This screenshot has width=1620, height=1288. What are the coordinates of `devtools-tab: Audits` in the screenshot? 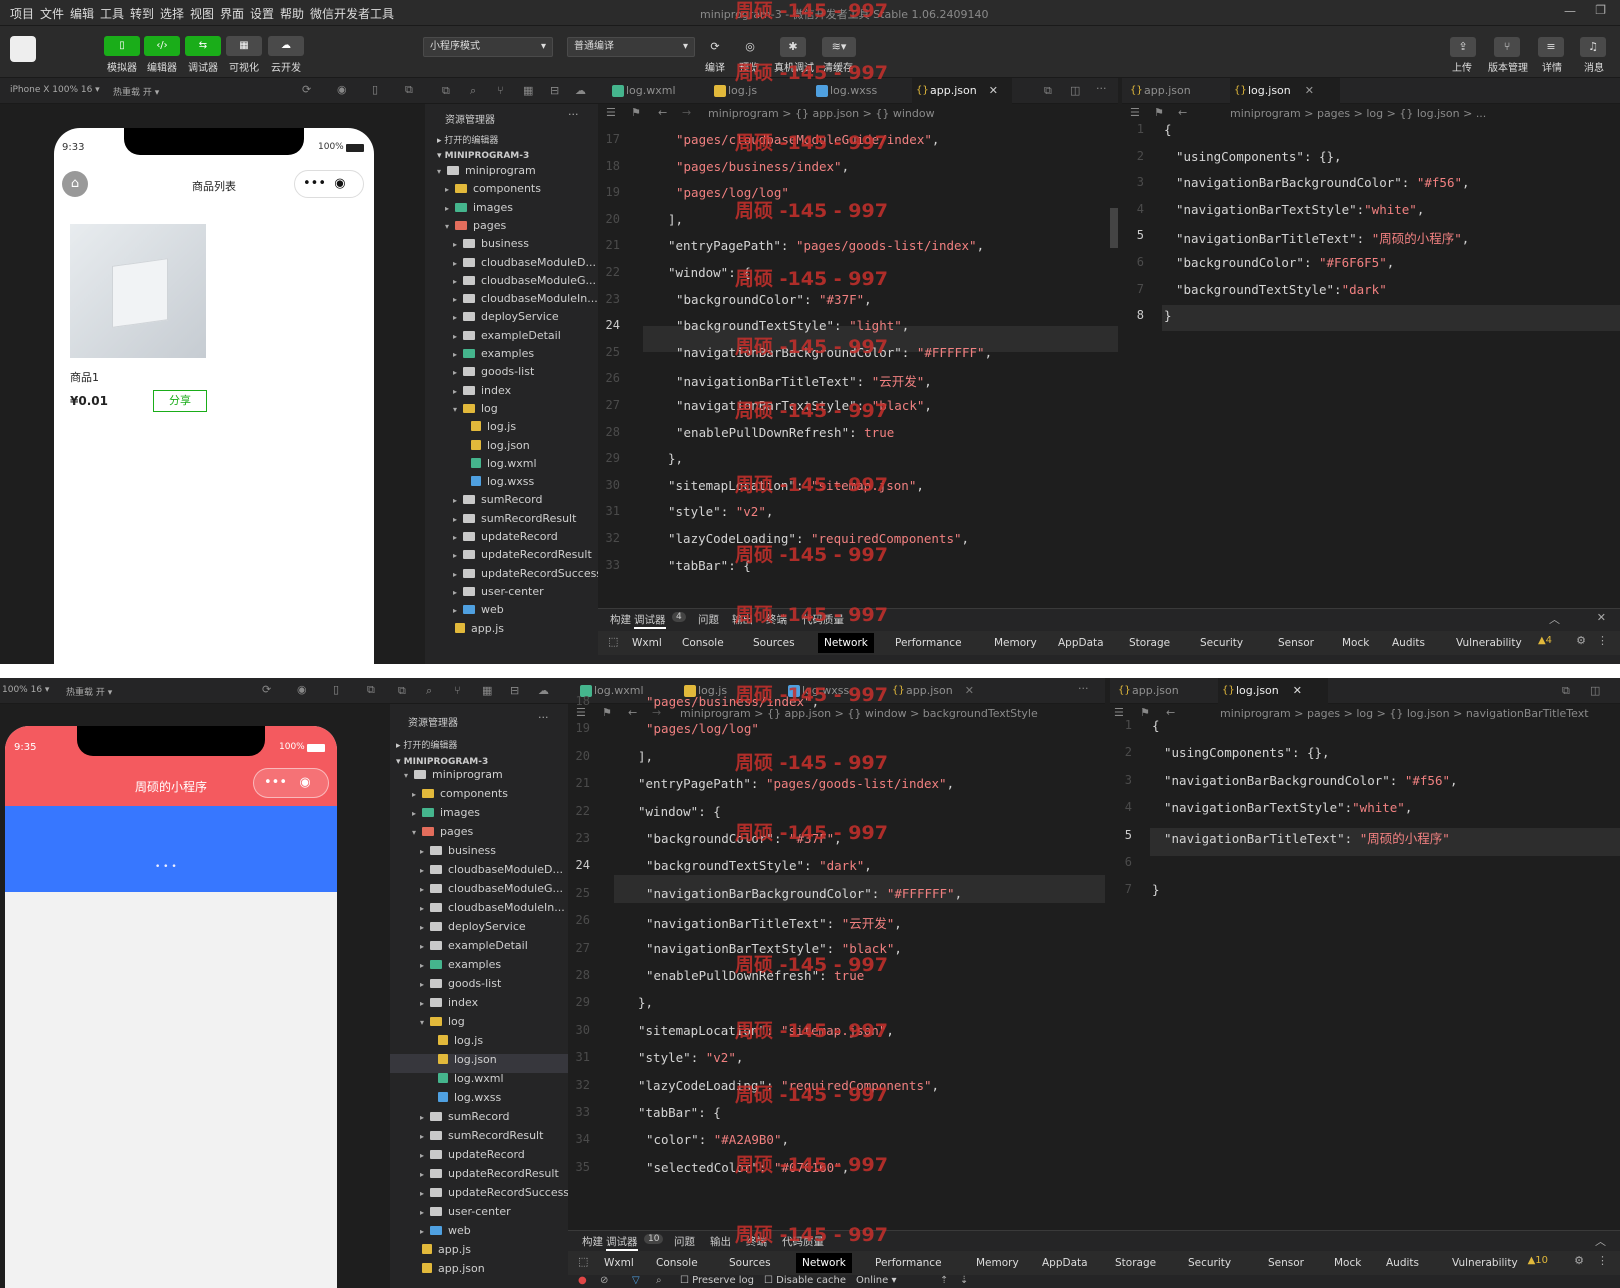 It's located at (1408, 643).